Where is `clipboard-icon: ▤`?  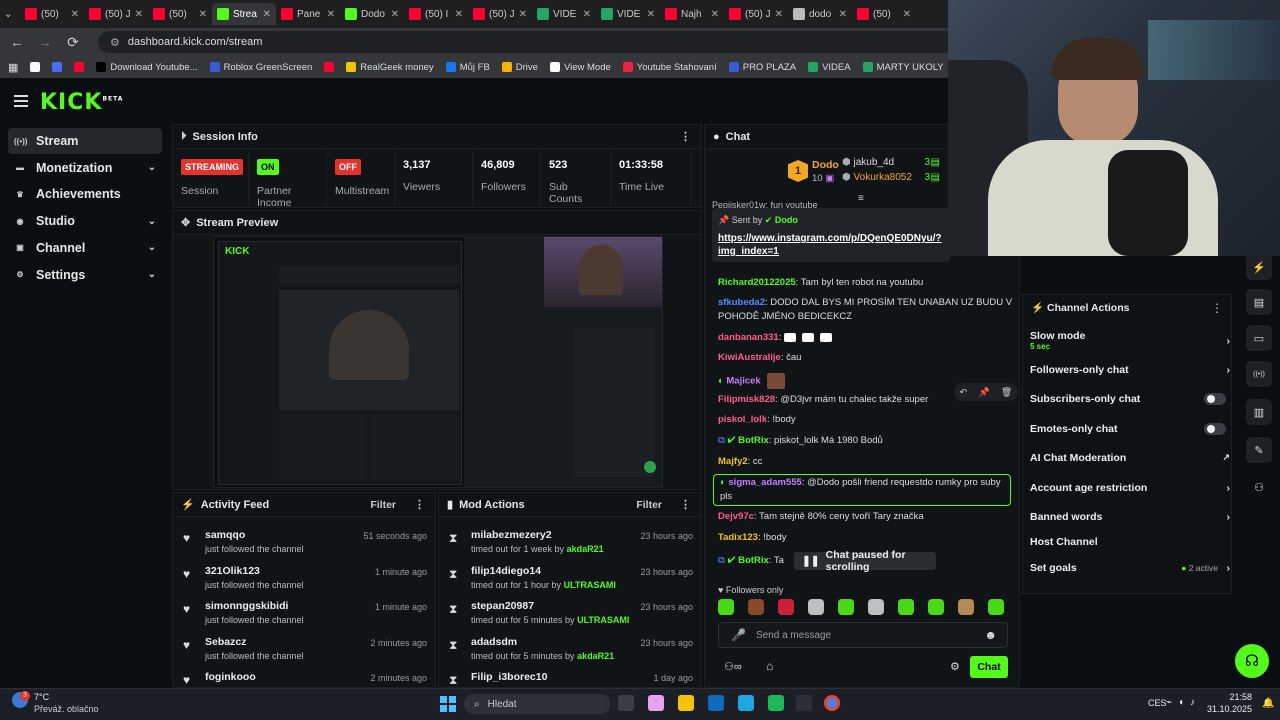
clipboard-icon: ▤ is located at coordinates (1259, 302).